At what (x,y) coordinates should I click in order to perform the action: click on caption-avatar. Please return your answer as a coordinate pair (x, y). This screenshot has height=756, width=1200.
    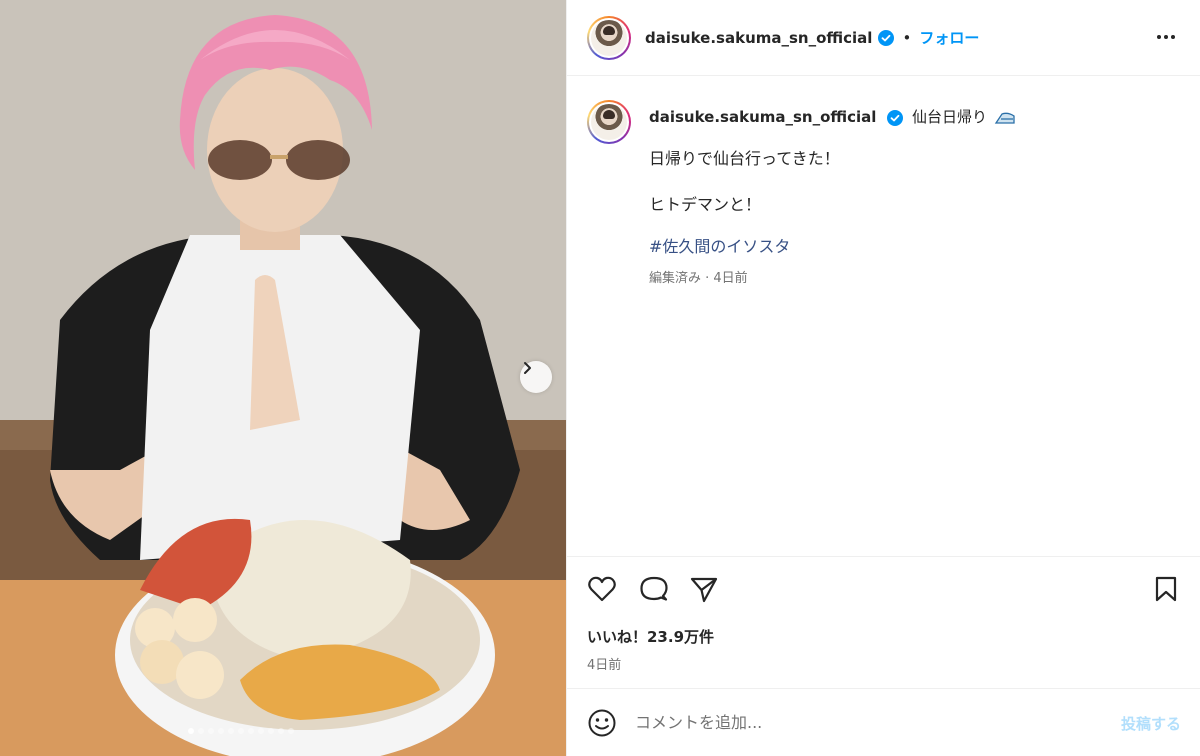
    Looking at the image, I should click on (609, 122).